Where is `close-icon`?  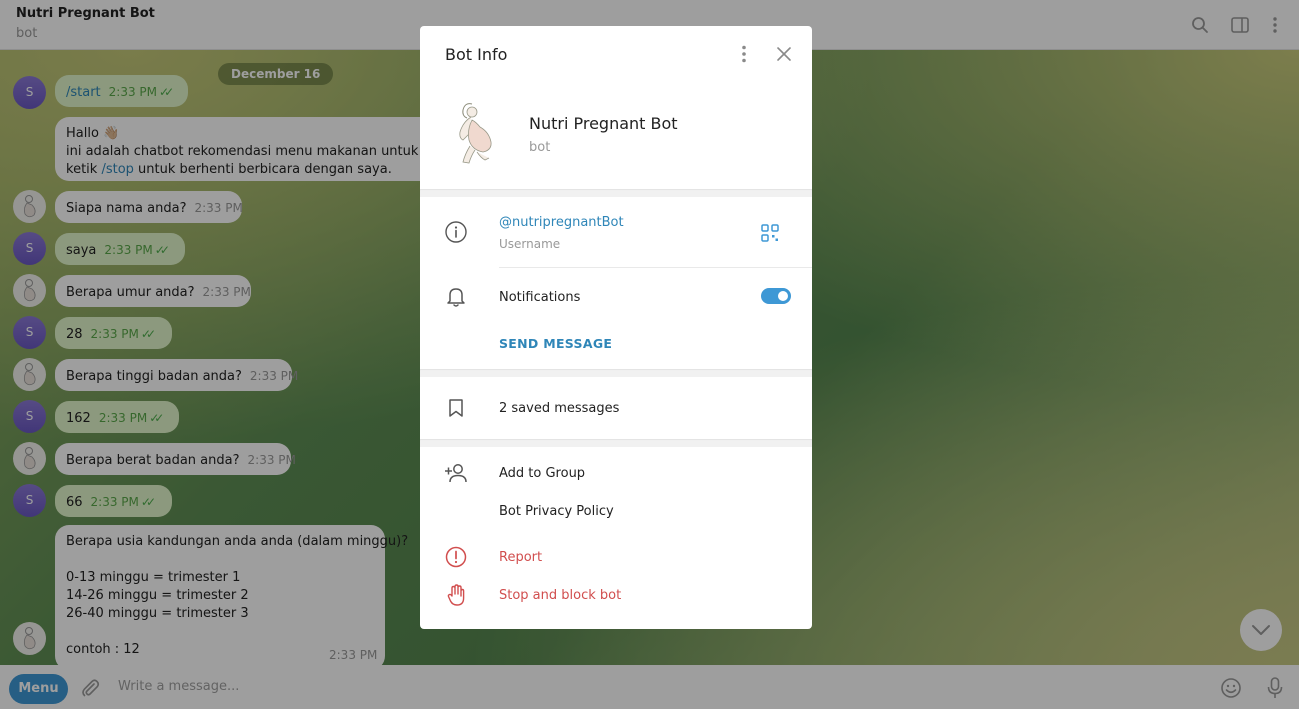
close-icon is located at coordinates (784, 54).